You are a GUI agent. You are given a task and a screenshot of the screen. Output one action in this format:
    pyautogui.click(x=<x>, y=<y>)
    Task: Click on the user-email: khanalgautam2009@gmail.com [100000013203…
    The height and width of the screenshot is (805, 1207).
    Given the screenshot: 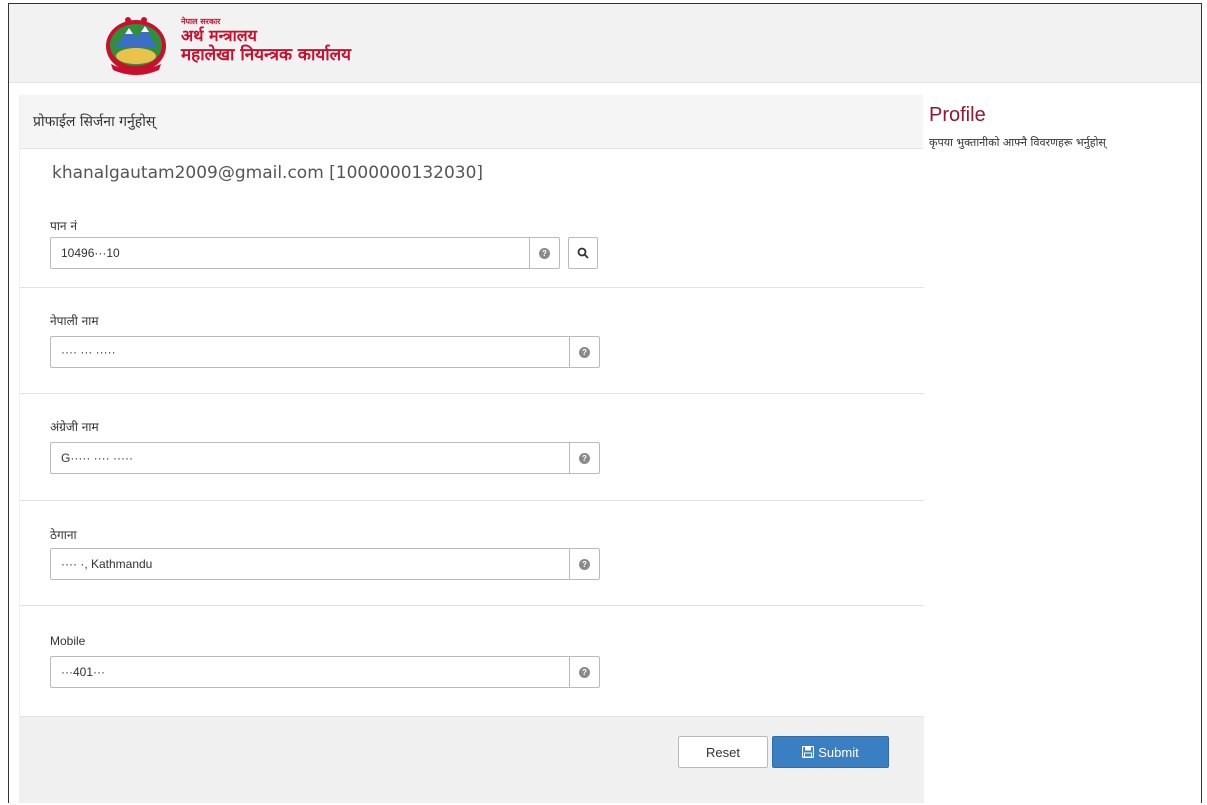 What is the action you would take?
    pyautogui.click(x=268, y=173)
    